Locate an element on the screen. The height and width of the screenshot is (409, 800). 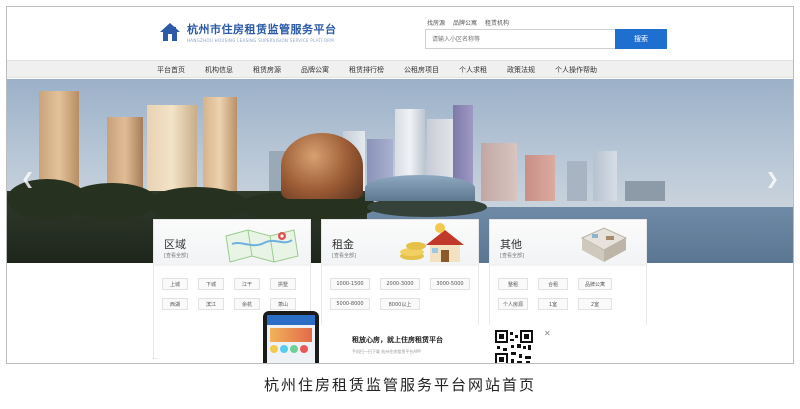
nav-item-brand-apartments: 品牌公寓 is located at coordinates (315, 70).